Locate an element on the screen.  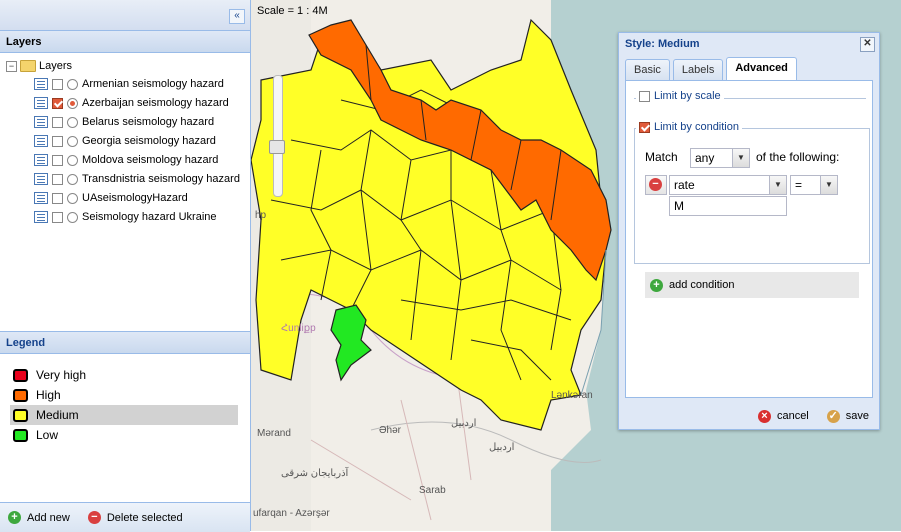
following-label: of the following: is located at coordinates (798, 157).